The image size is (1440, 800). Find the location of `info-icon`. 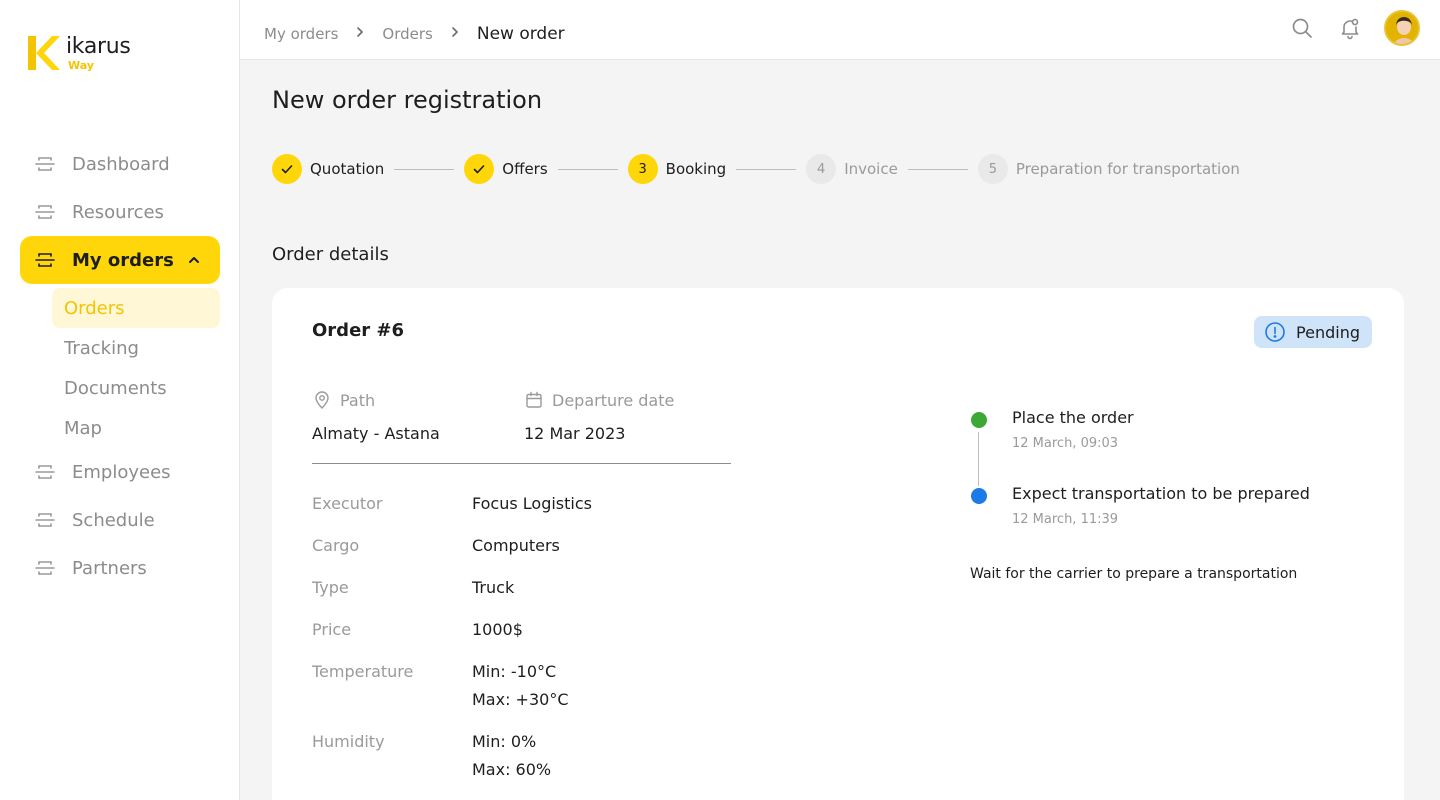

info-icon is located at coordinates (1275, 332).